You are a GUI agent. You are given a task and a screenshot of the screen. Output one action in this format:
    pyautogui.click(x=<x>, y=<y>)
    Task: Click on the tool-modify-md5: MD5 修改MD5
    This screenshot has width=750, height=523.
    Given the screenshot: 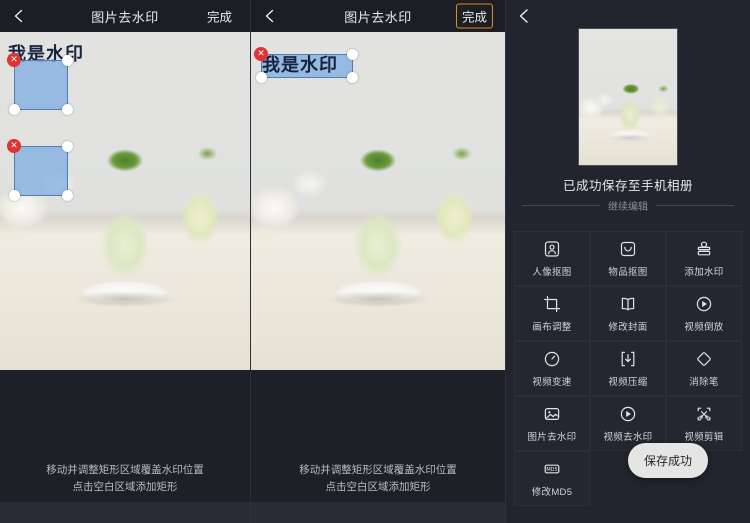 What is the action you would take?
    pyautogui.click(x=552, y=478)
    